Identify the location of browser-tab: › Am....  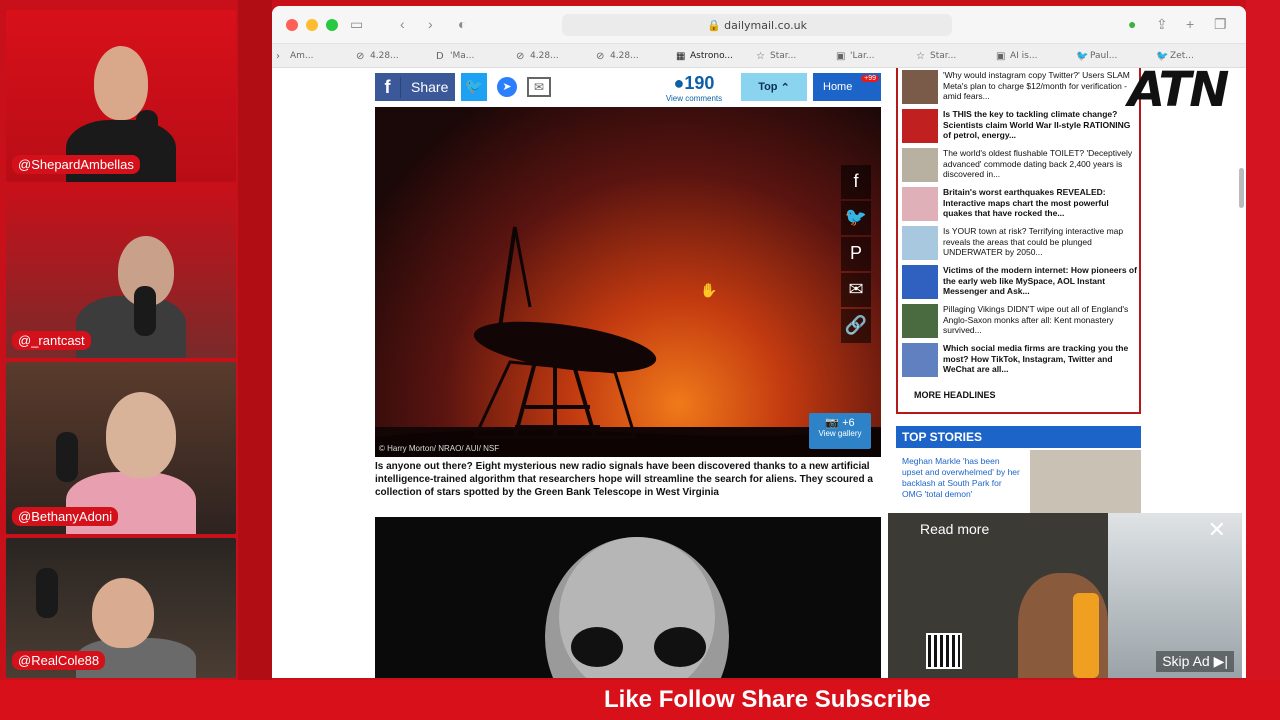
(312, 56).